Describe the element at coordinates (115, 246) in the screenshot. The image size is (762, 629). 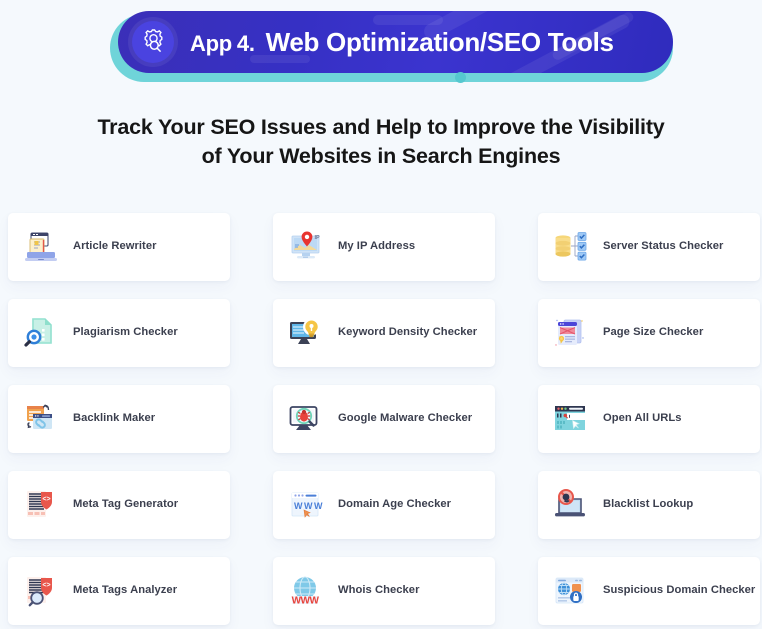
I see `tool-card-label: Article Rewriter` at that location.